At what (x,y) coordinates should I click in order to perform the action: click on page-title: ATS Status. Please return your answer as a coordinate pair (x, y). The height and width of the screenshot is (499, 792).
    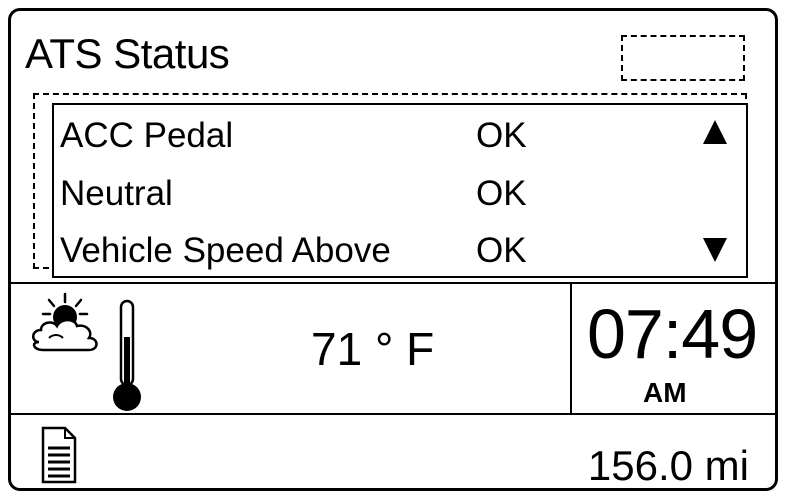
    Looking at the image, I should click on (127, 53).